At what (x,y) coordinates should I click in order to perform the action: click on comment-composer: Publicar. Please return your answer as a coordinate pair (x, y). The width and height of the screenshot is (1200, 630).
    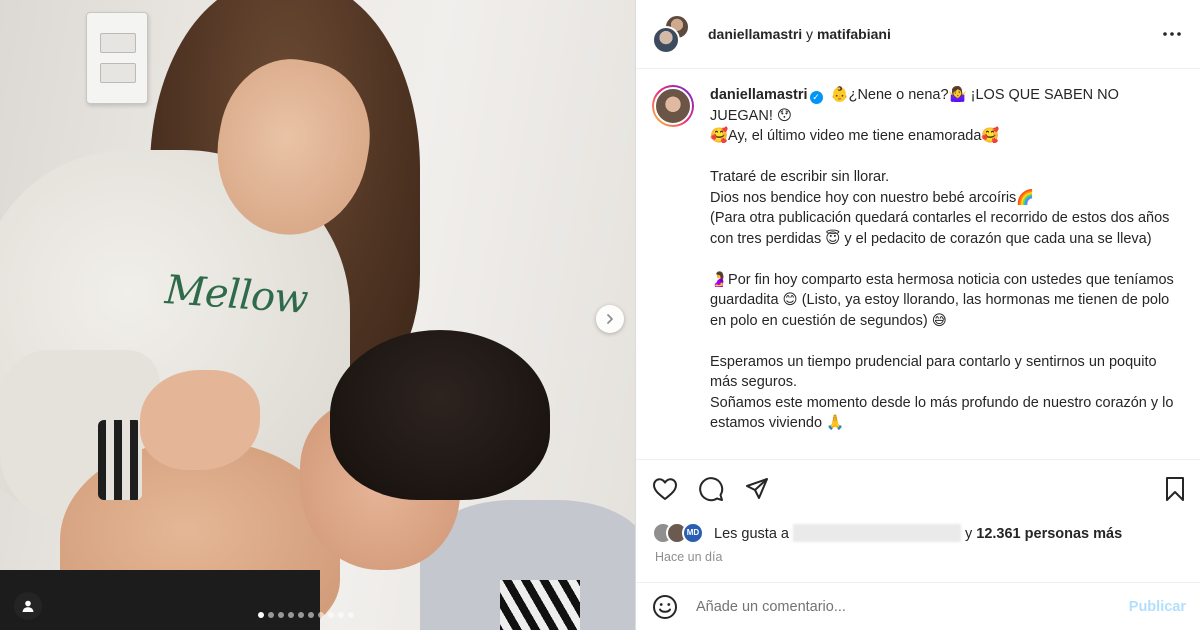
    Looking at the image, I should click on (918, 606).